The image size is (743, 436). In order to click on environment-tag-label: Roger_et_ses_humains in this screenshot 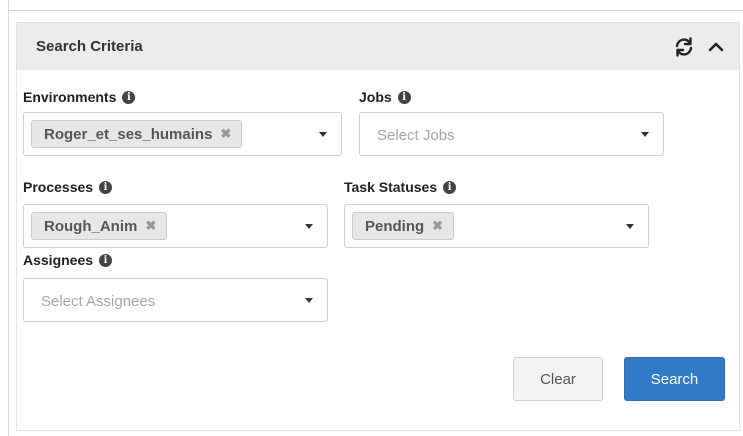, I will do `click(128, 134)`.